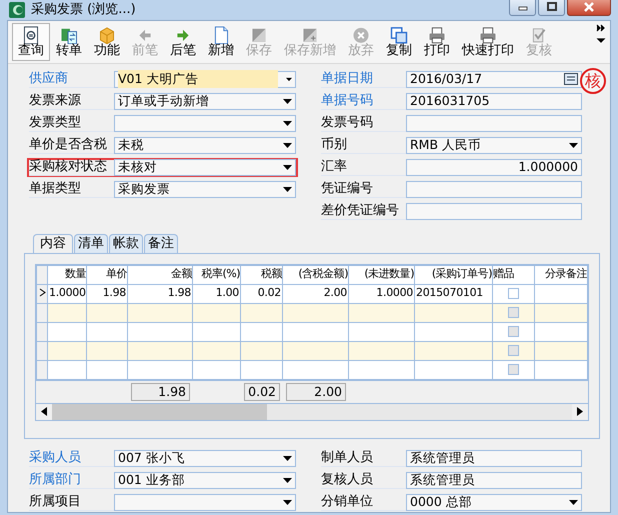 The width and height of the screenshot is (618, 515). What do you see at coordinates (361, 35) in the screenshot?
I see `cancel-icon` at bounding box center [361, 35].